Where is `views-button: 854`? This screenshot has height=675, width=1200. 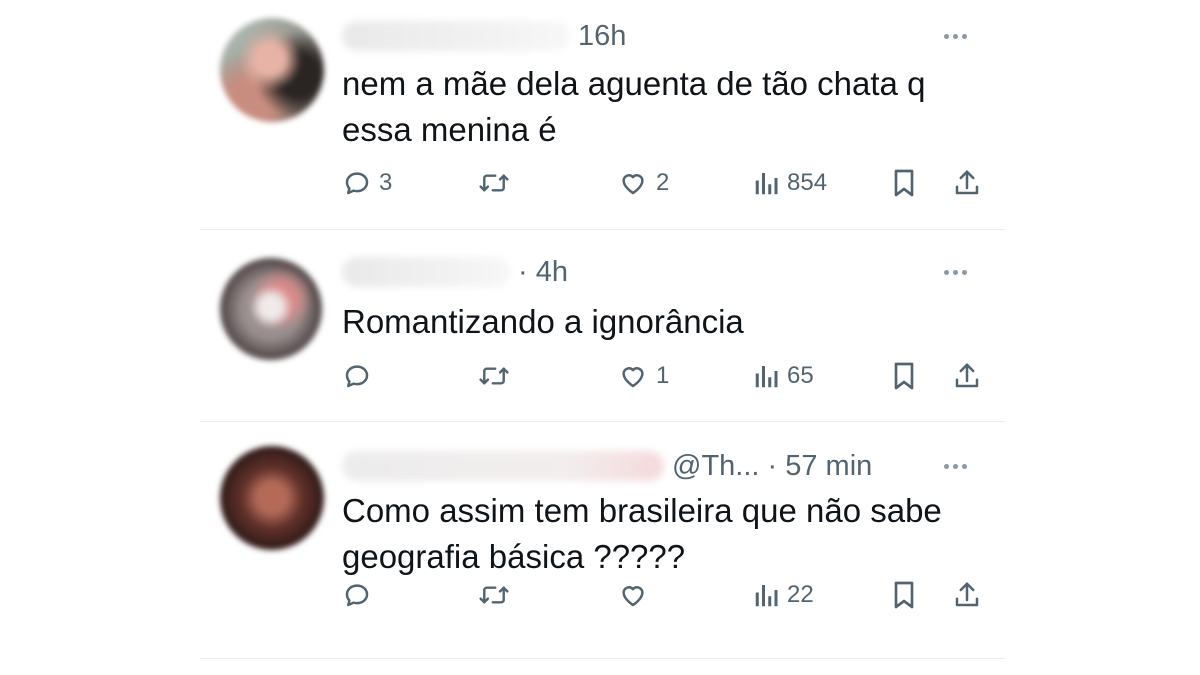
views-button: 854 is located at coordinates (790, 183).